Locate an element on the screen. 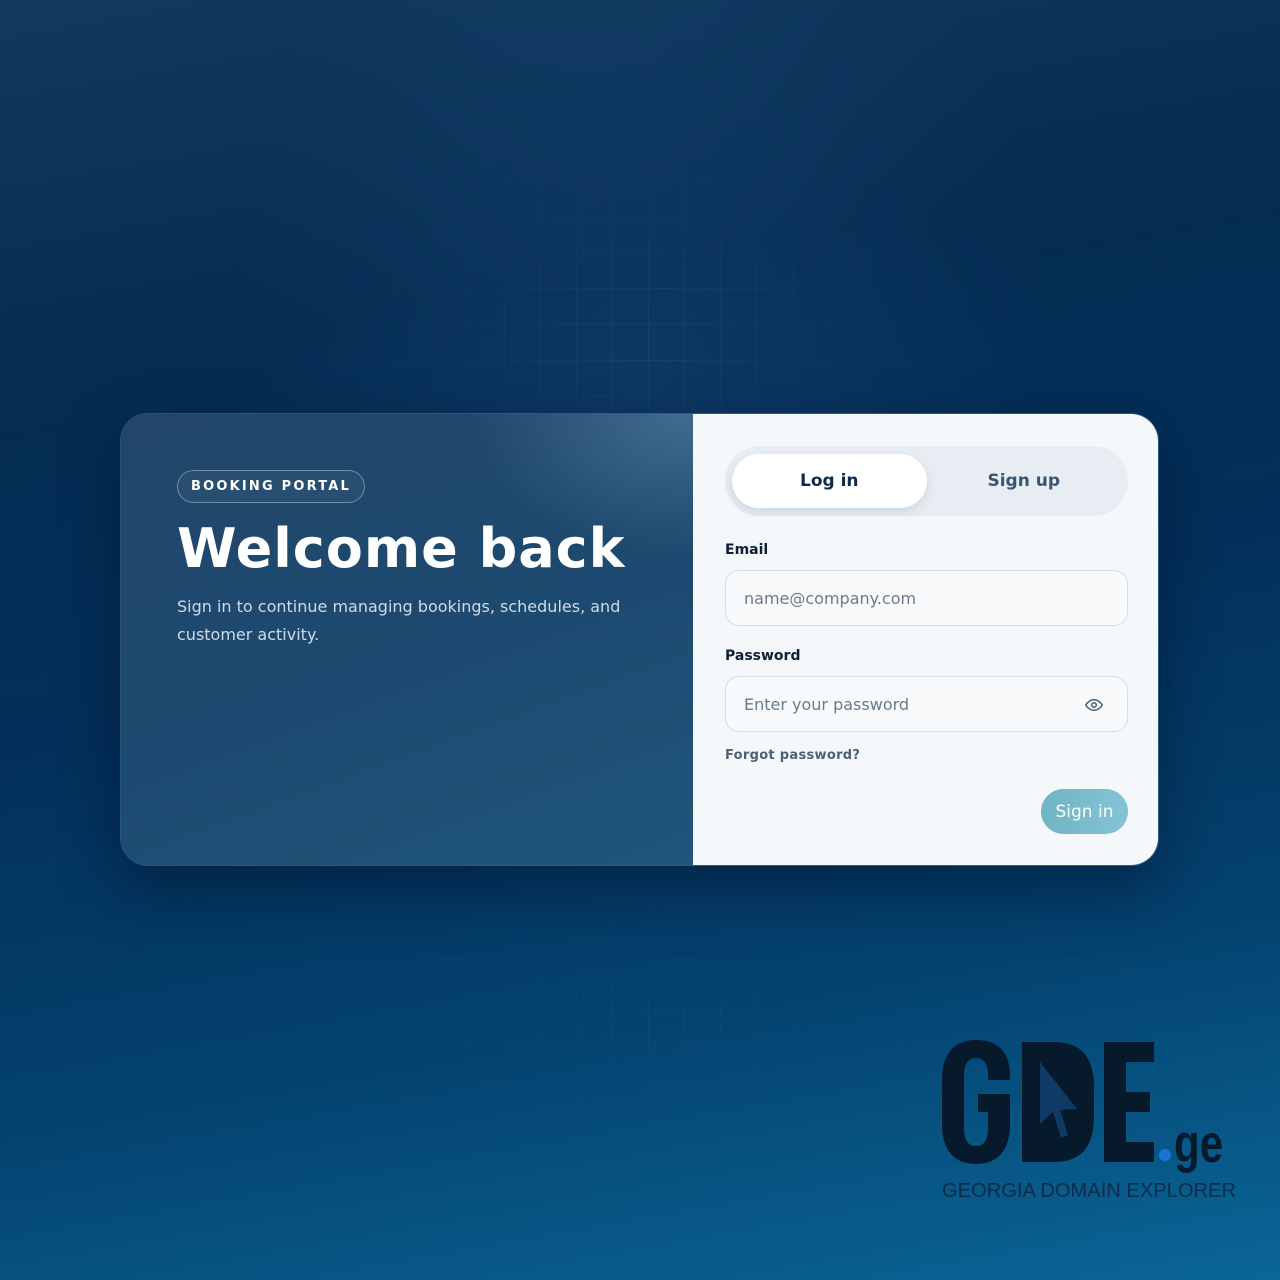 The image size is (1280, 1280). auth-tabs: Log in Sign up is located at coordinates (926, 481).